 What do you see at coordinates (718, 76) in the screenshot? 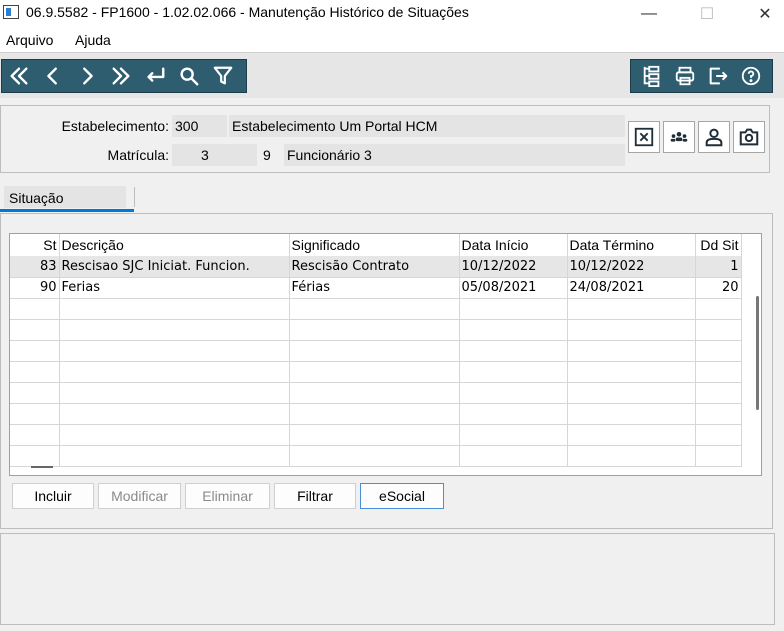
I see `exit-icon` at bounding box center [718, 76].